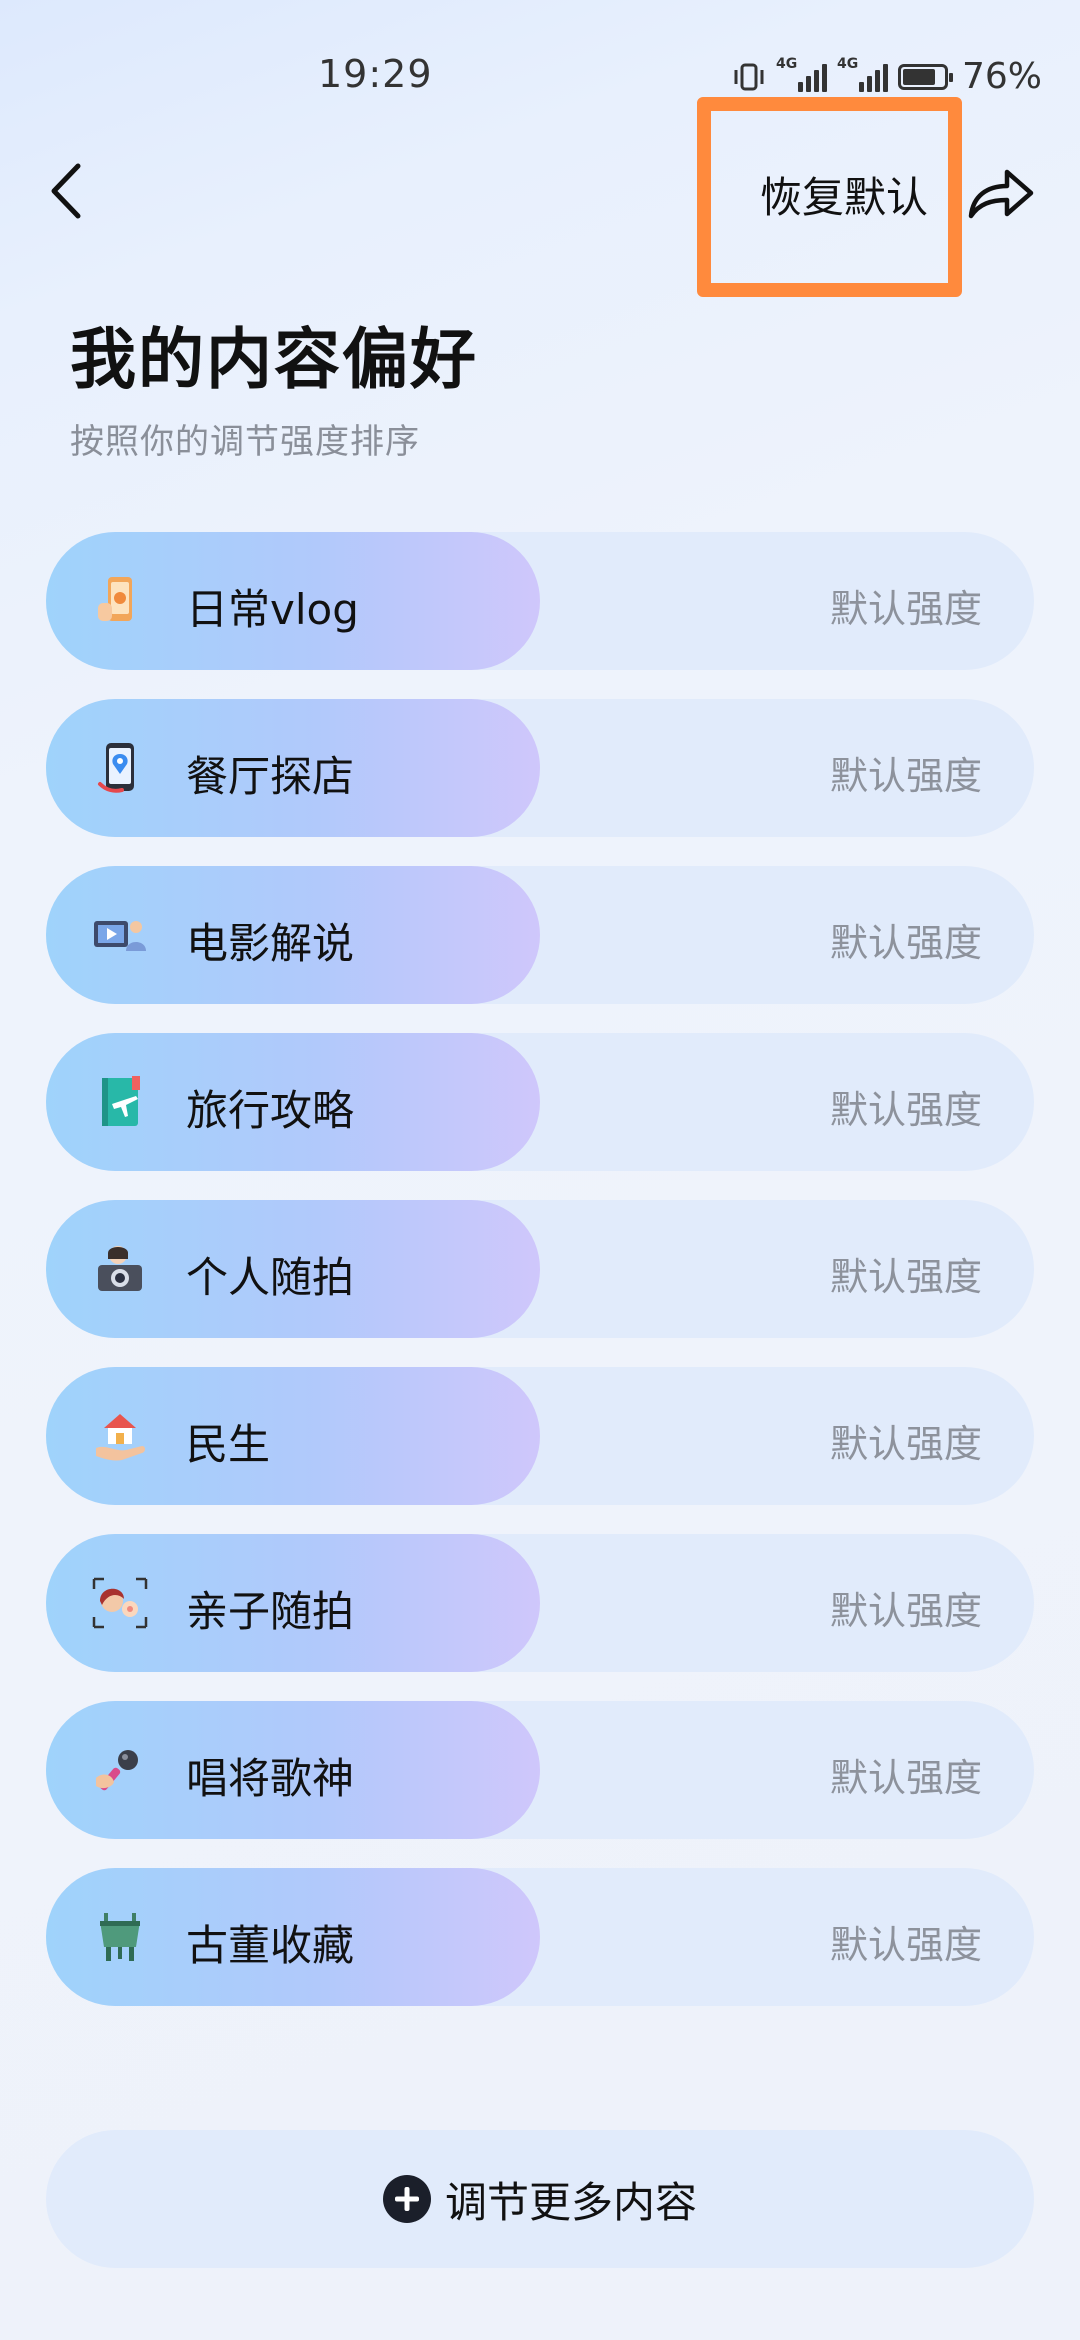 The height and width of the screenshot is (2340, 1080). I want to click on preference-row: 古董收藏 默认强度, so click(540, 1937).